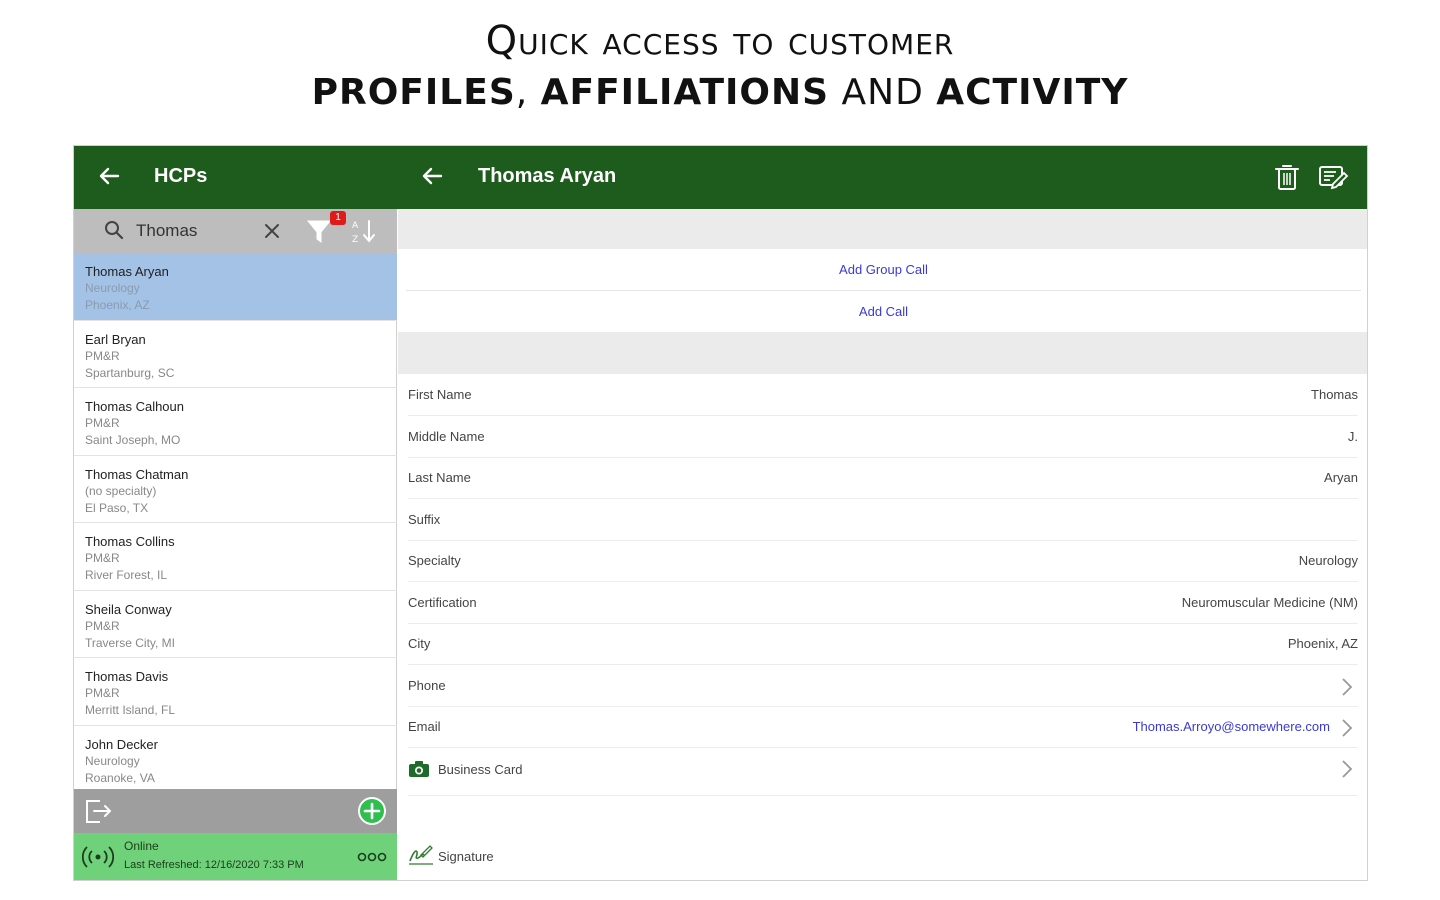 The width and height of the screenshot is (1440, 900). I want to click on field-value: Thomas.Arroyo@somewhere.com, so click(1231, 726).